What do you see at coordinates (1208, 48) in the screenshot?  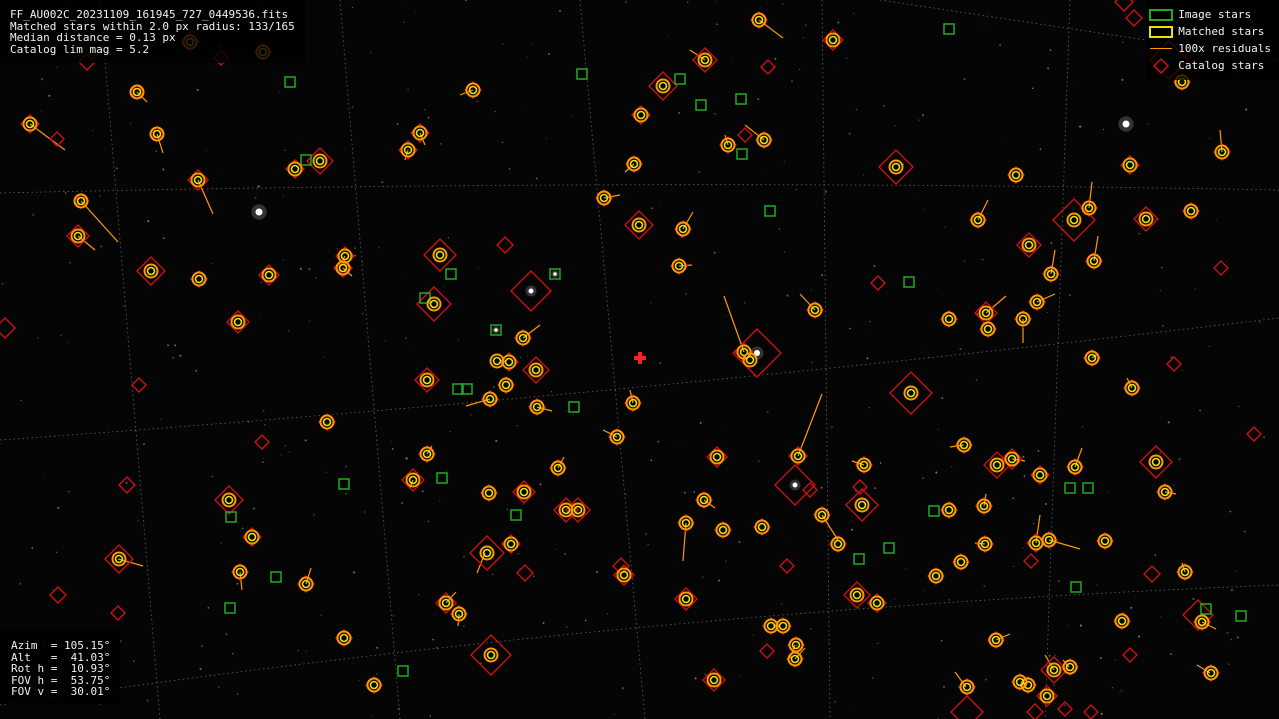 I see `legend-residuals: 100x residuals` at bounding box center [1208, 48].